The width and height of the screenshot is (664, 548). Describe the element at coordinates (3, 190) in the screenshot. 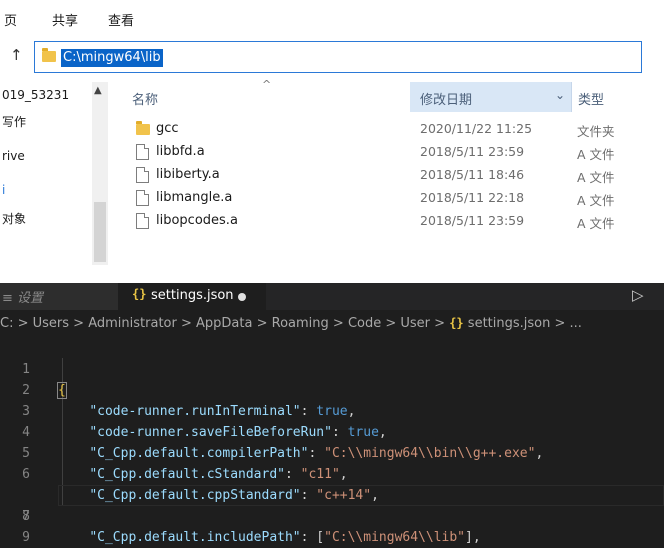

I see `nav-item: i` at that location.